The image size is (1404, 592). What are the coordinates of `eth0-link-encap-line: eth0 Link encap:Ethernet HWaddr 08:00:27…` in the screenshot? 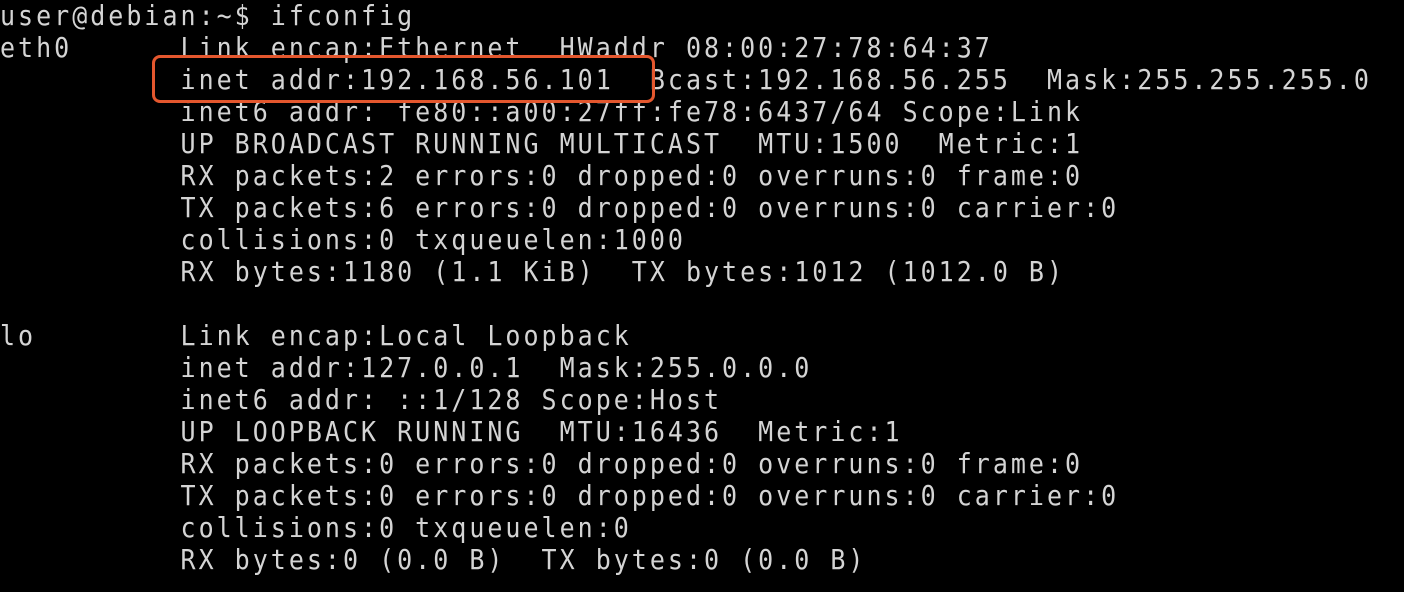 It's located at (496, 47).